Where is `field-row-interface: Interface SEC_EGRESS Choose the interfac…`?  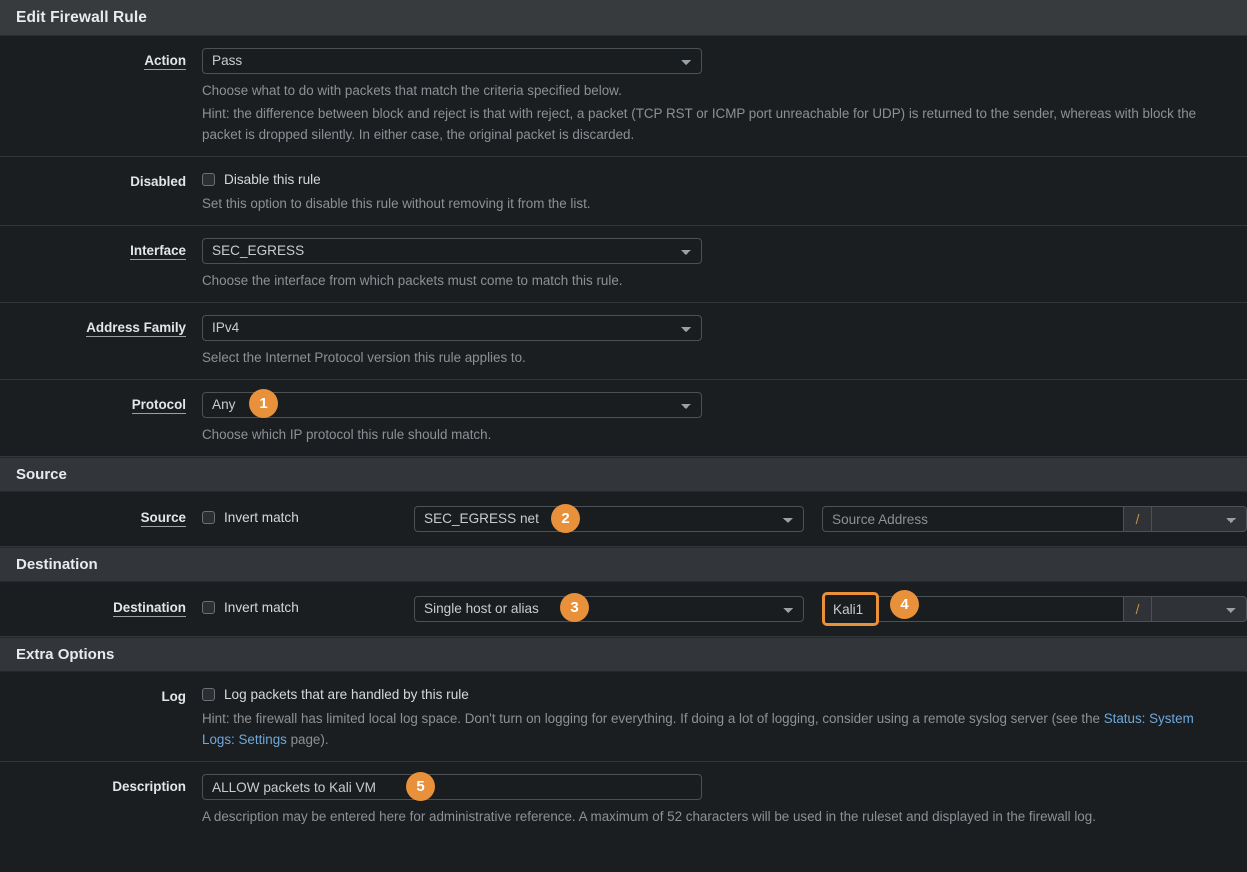
field-row-interface: Interface SEC_EGRESS Choose the interfac… is located at coordinates (623, 264).